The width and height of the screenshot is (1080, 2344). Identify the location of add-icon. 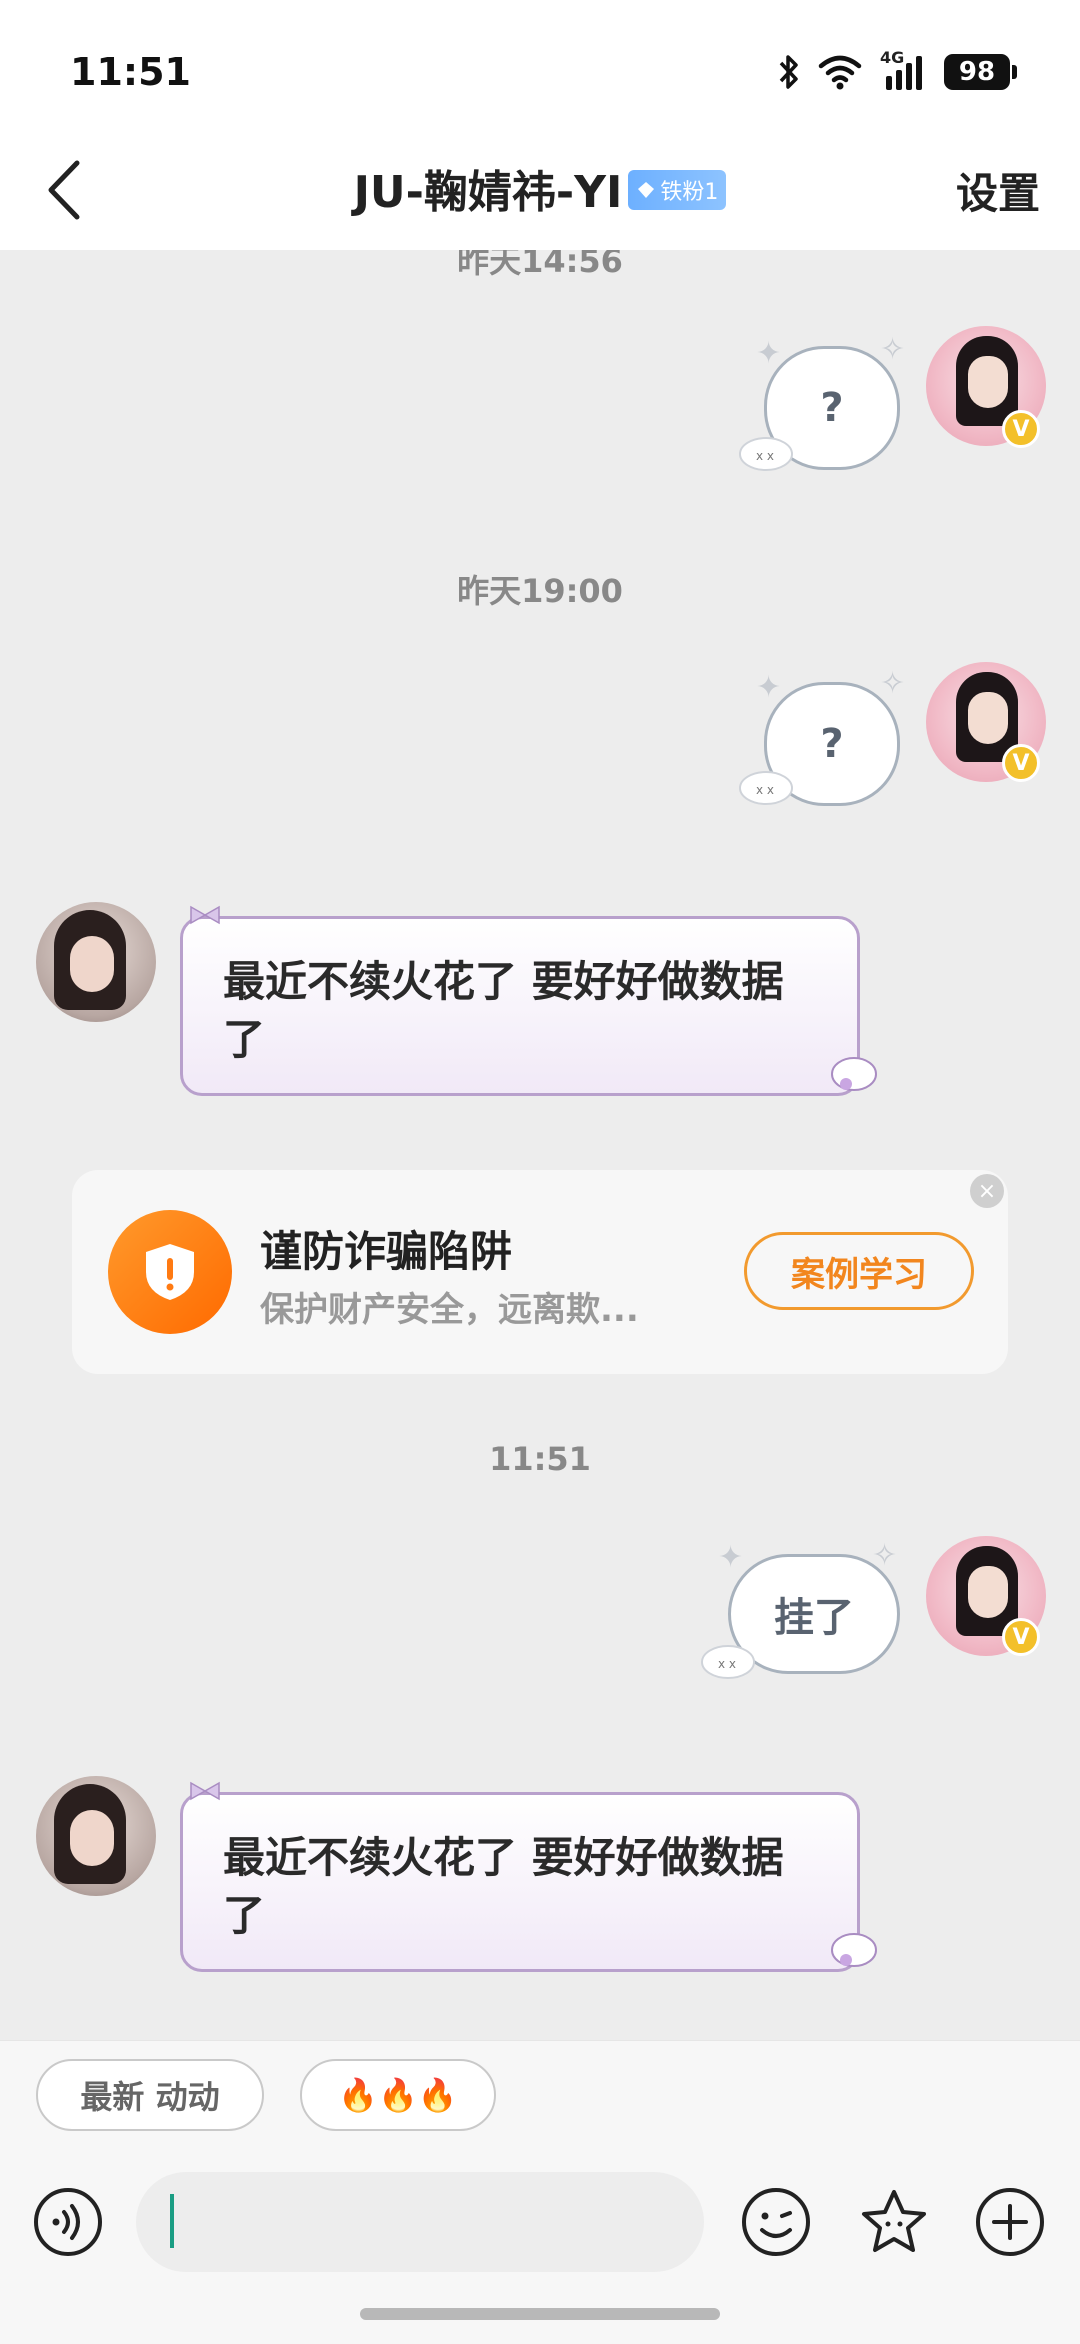
(1010, 2222).